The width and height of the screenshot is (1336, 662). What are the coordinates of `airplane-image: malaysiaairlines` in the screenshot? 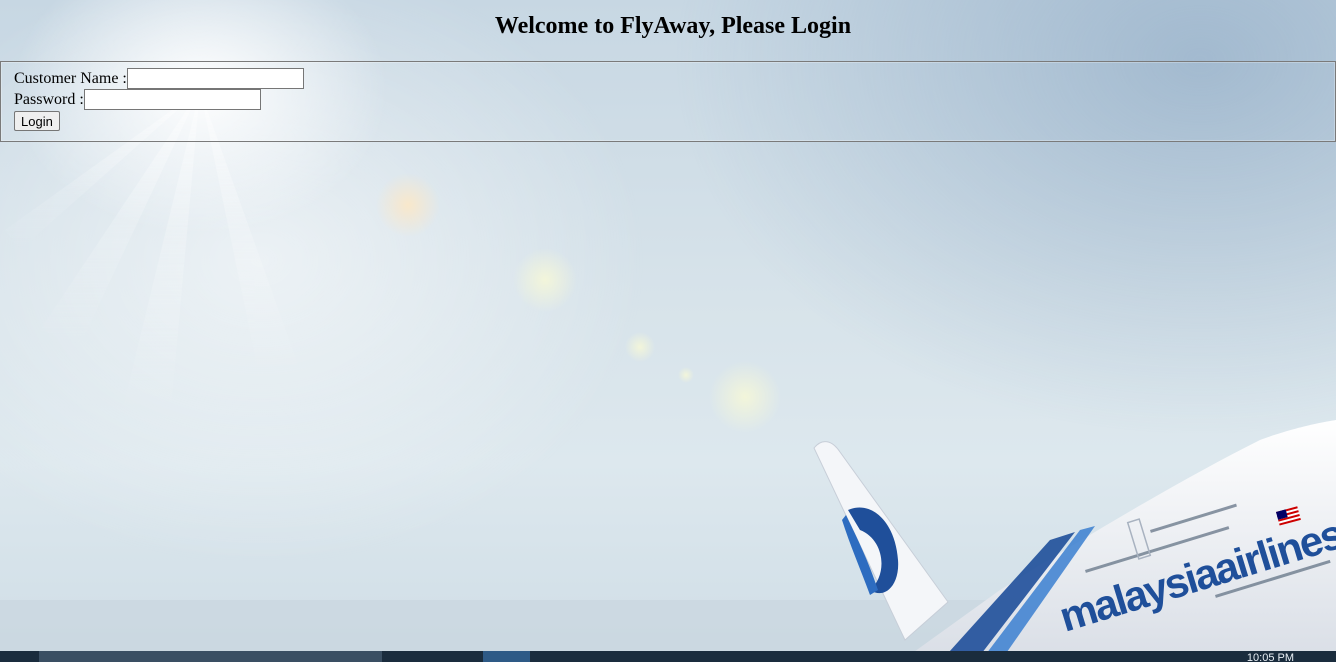 It's located at (1074, 541).